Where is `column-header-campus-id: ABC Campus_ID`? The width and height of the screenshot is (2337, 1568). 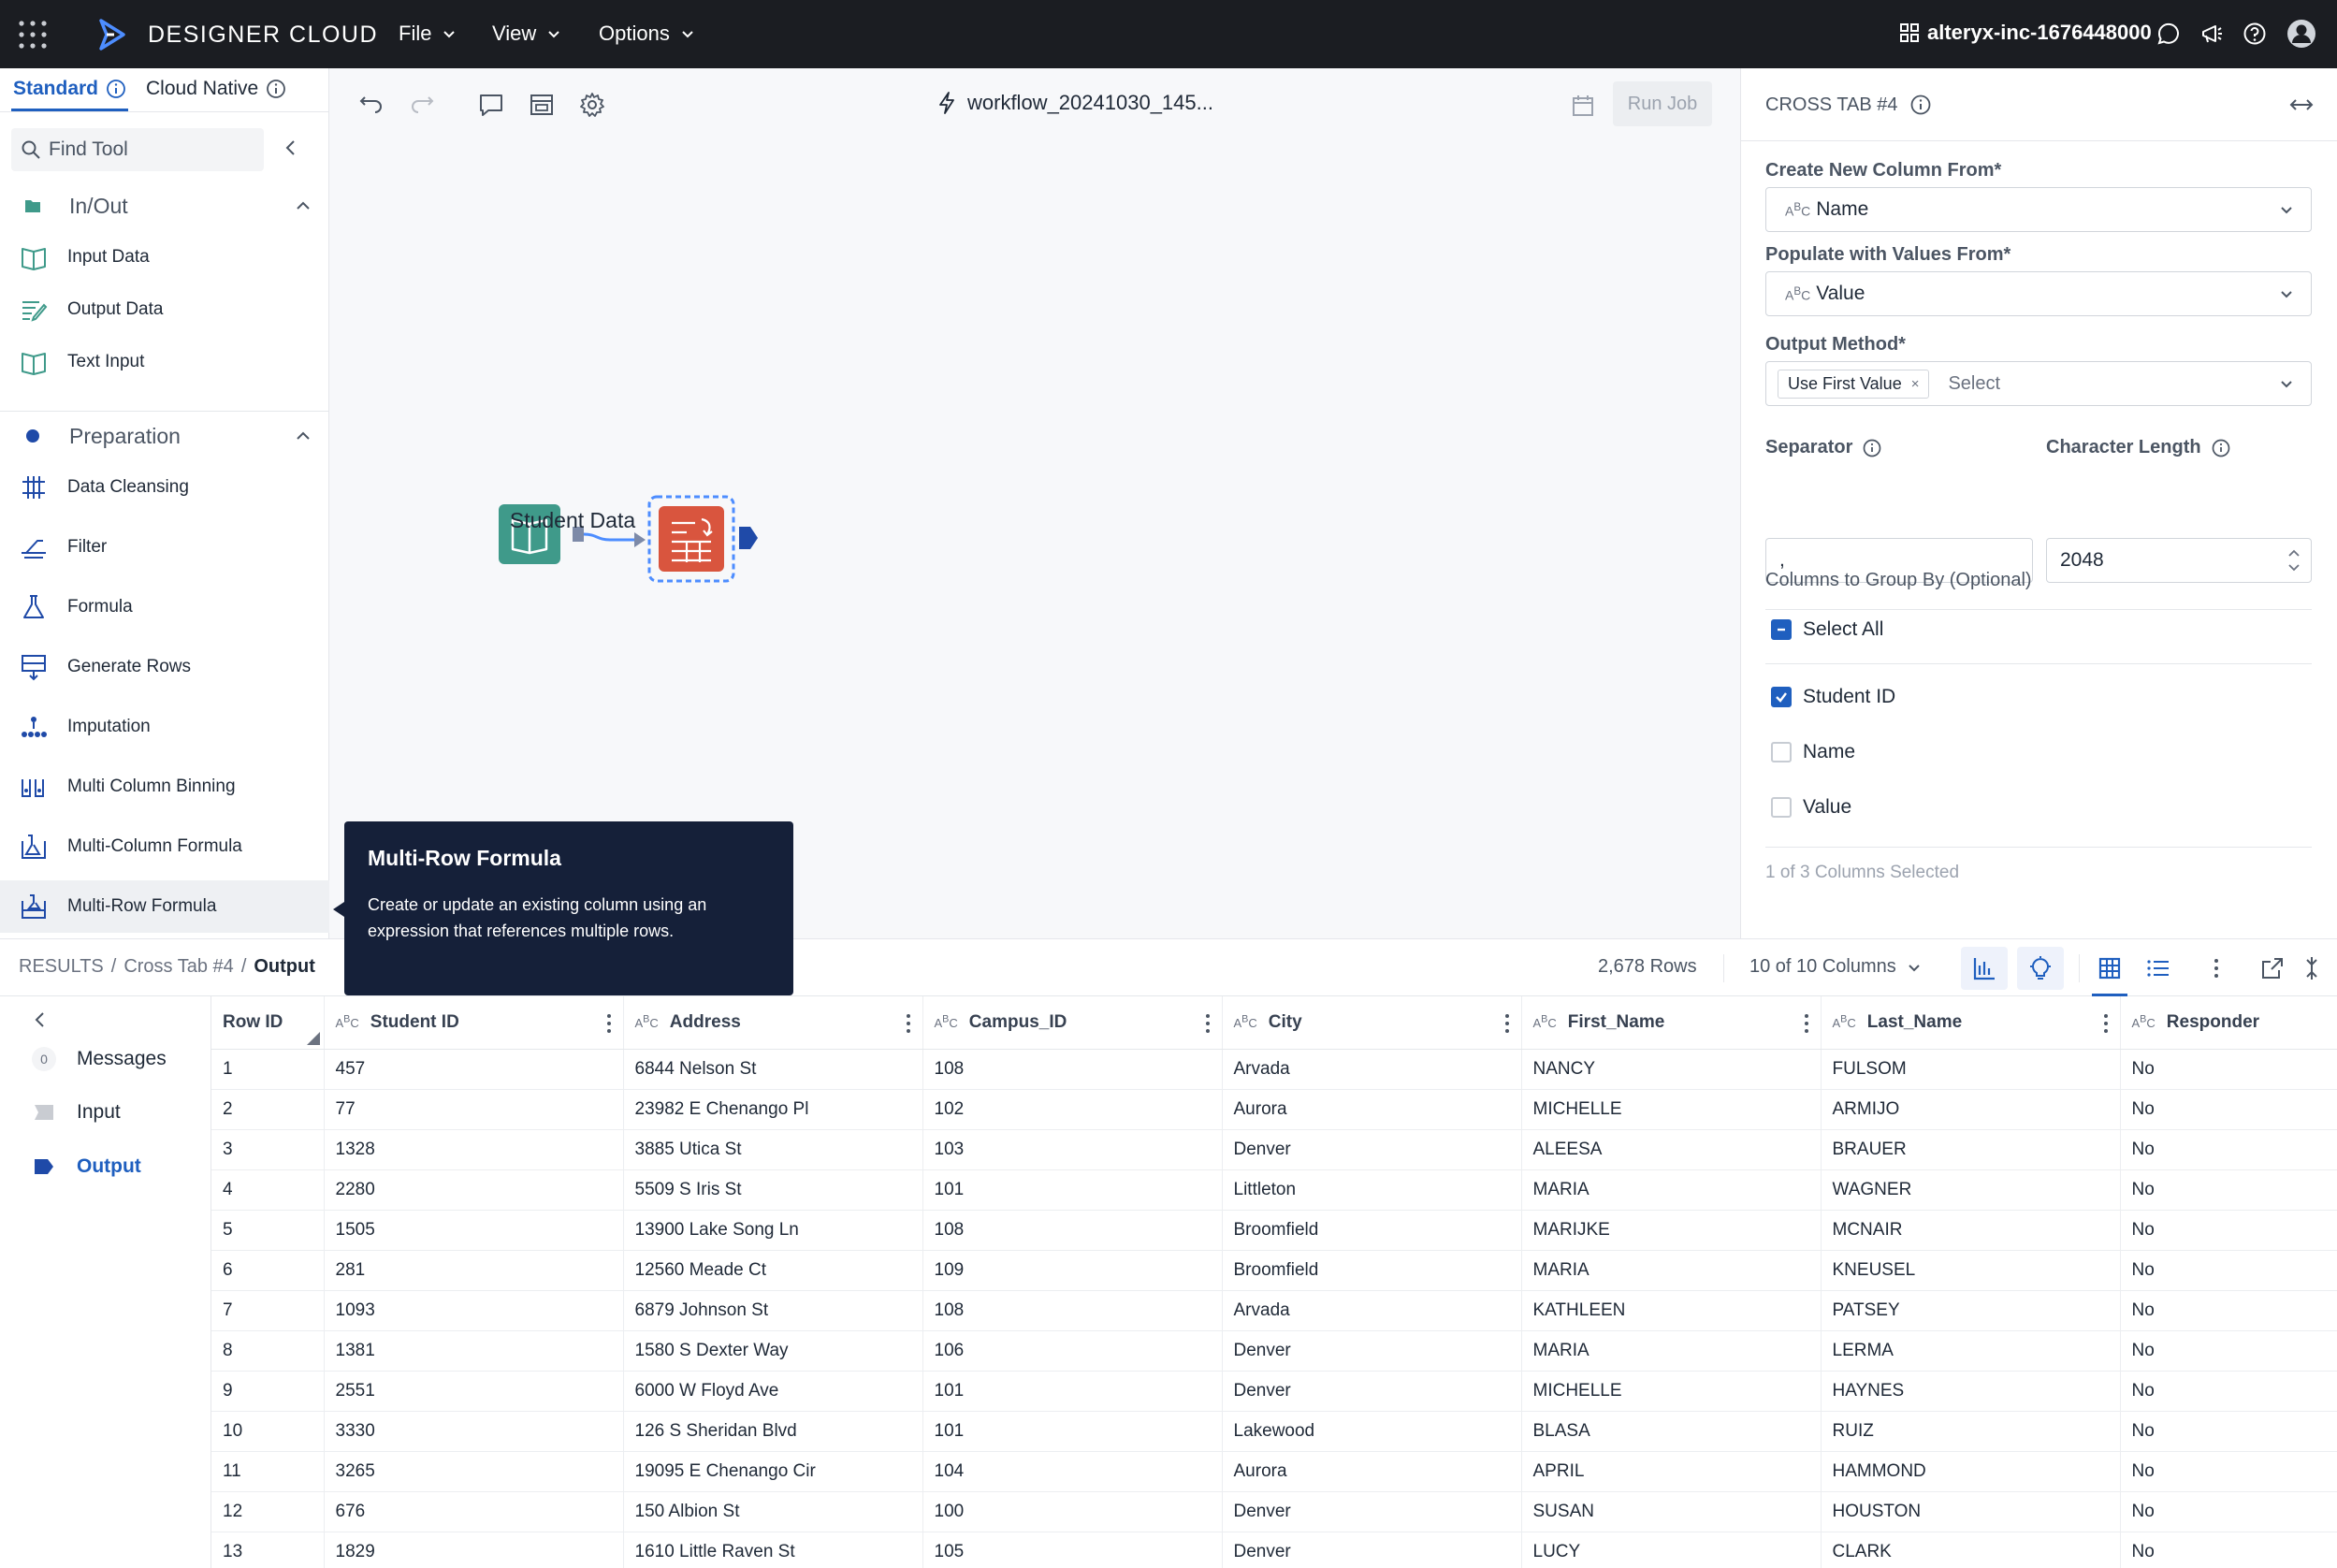 column-header-campus-id: ABC Campus_ID is located at coordinates (1073, 1023).